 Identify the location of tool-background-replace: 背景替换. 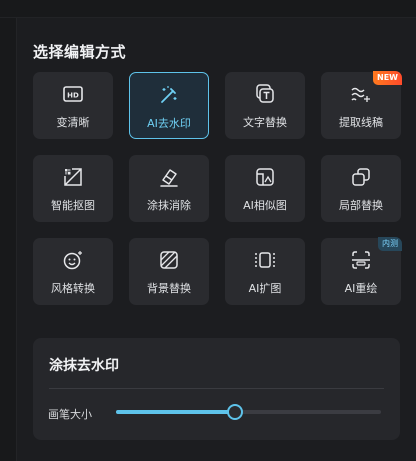
(169, 271).